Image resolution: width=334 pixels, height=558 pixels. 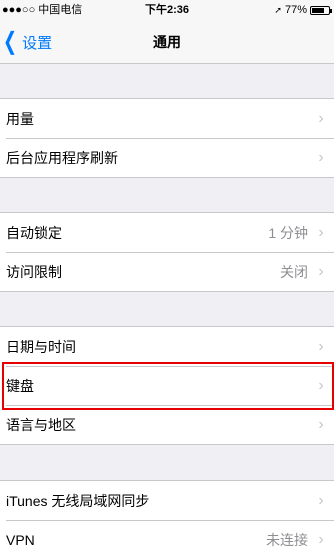 I want to click on list-item-value: 关闭, so click(x=294, y=271).